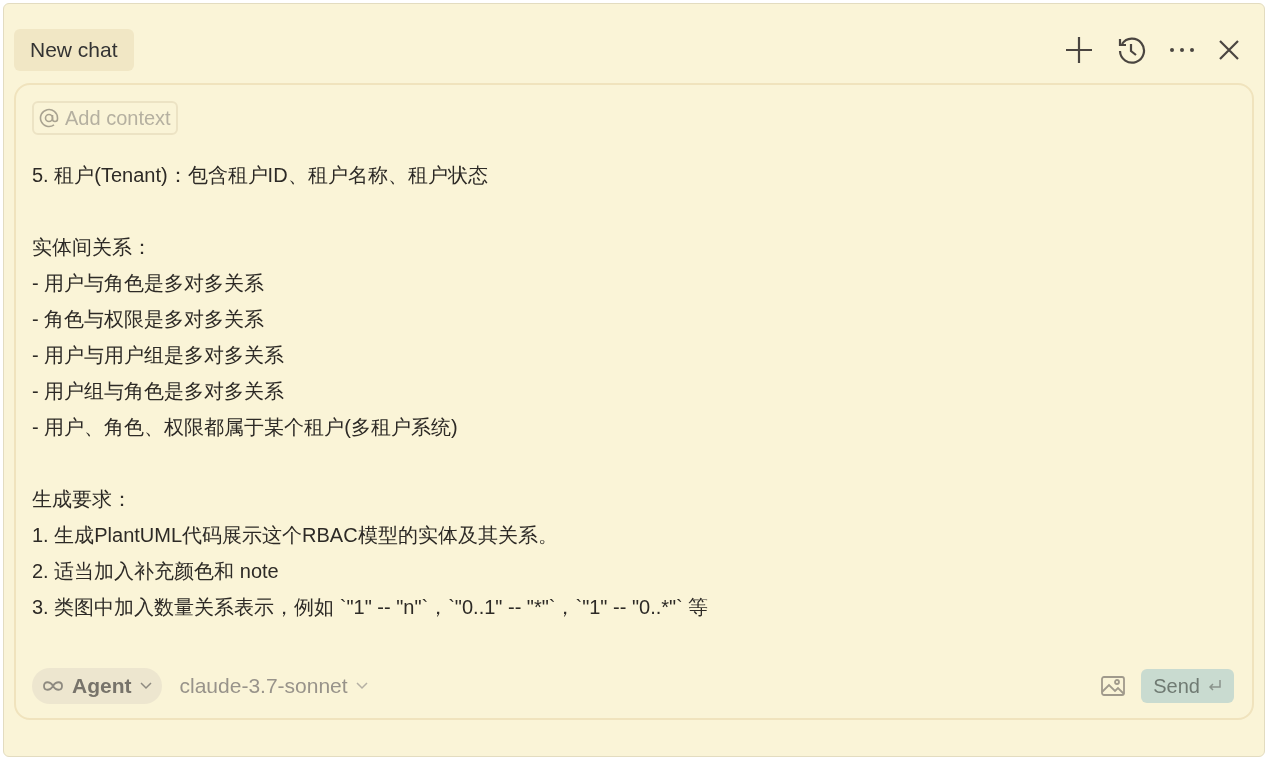 Image resolution: width=1268 pixels, height=760 pixels. I want to click on message-line: 1. 生成PlantUML代码展示这个RBAC模型的实体及其关系。, so click(295, 535).